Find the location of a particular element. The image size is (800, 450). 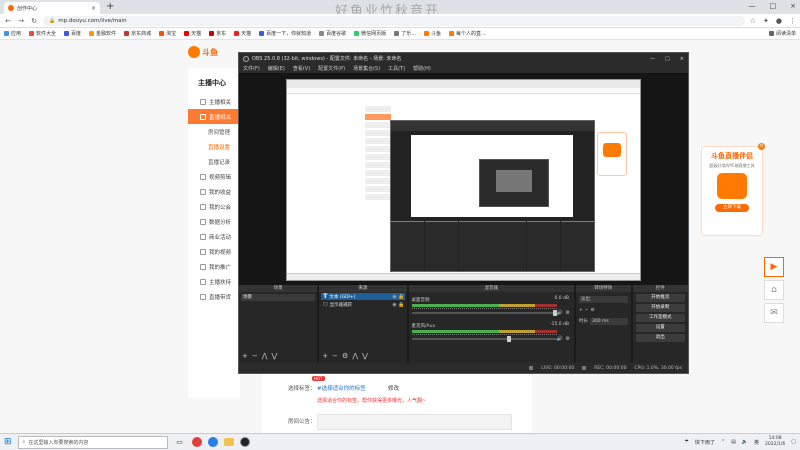

exit-button: 退出 is located at coordinates (660, 338).